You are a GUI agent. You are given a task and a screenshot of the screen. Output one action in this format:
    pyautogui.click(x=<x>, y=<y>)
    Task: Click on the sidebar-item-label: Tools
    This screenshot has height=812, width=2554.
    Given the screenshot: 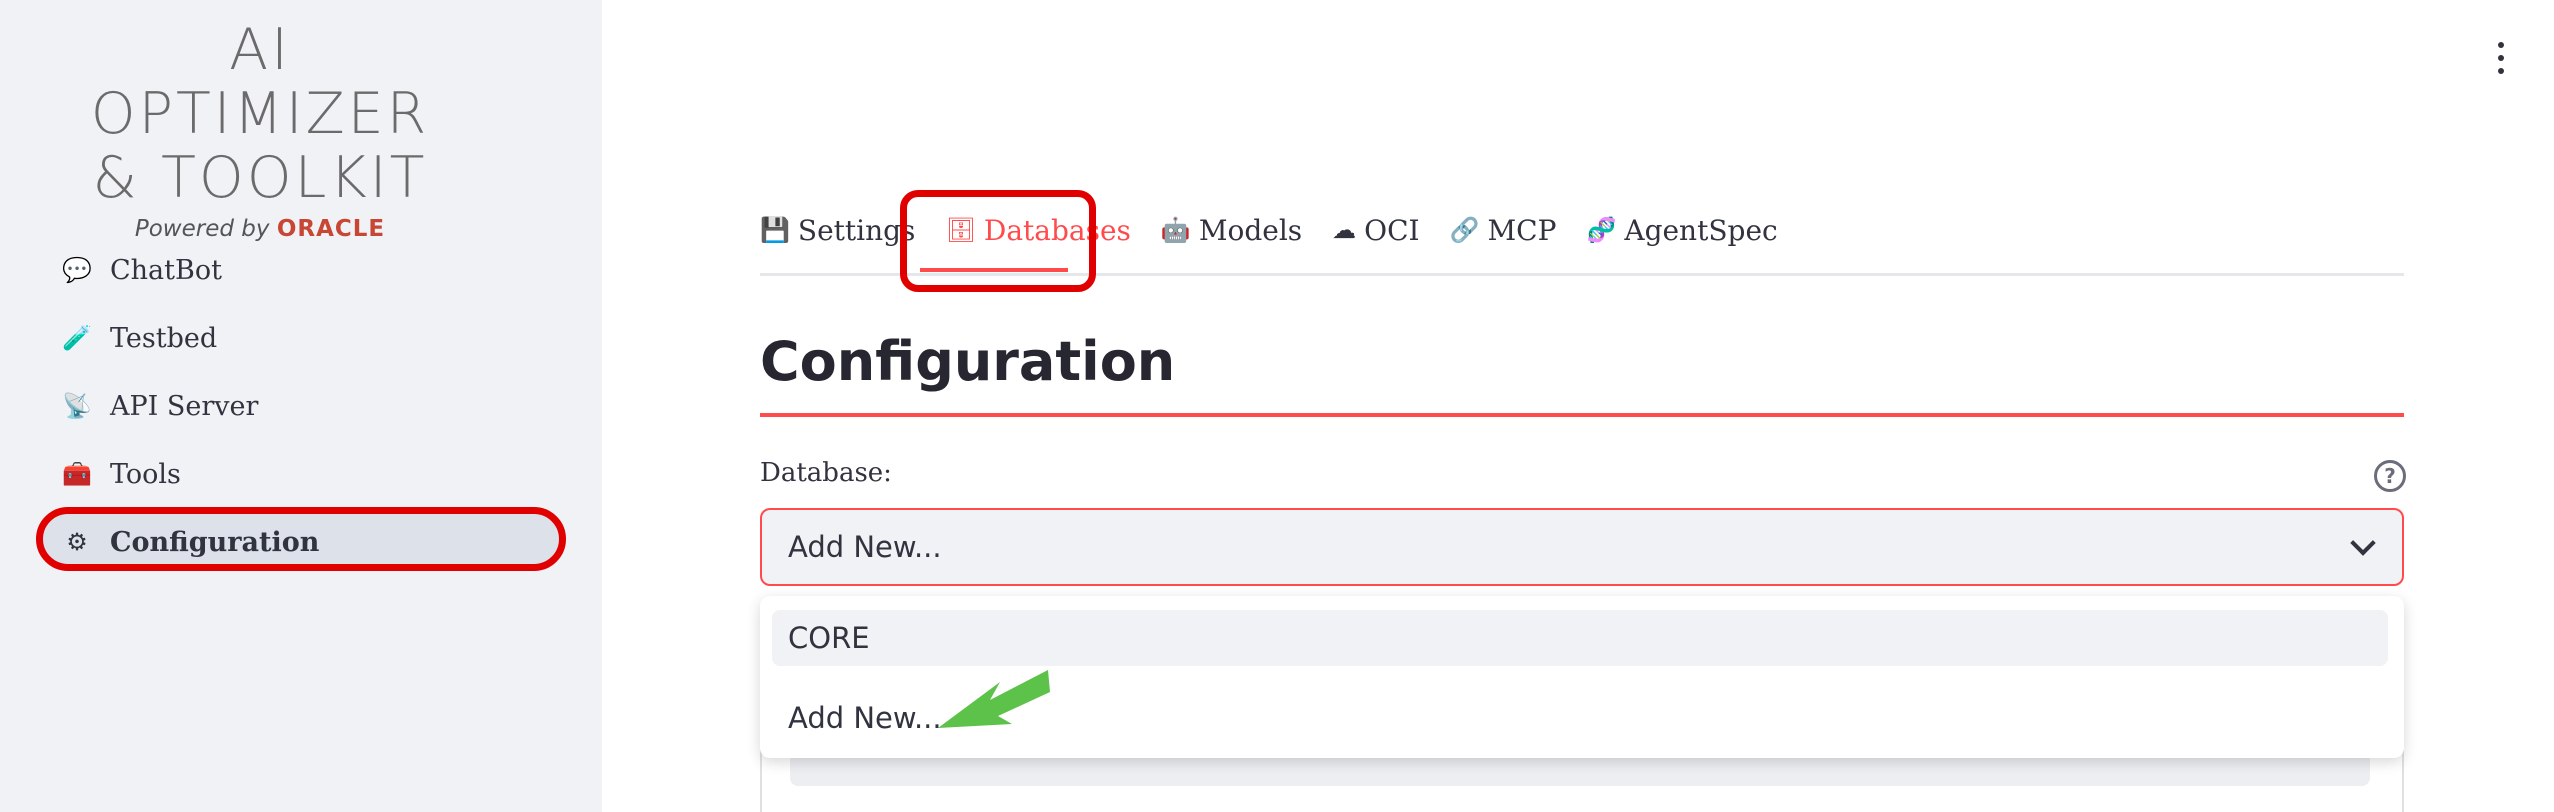 What is the action you would take?
    pyautogui.click(x=145, y=474)
    